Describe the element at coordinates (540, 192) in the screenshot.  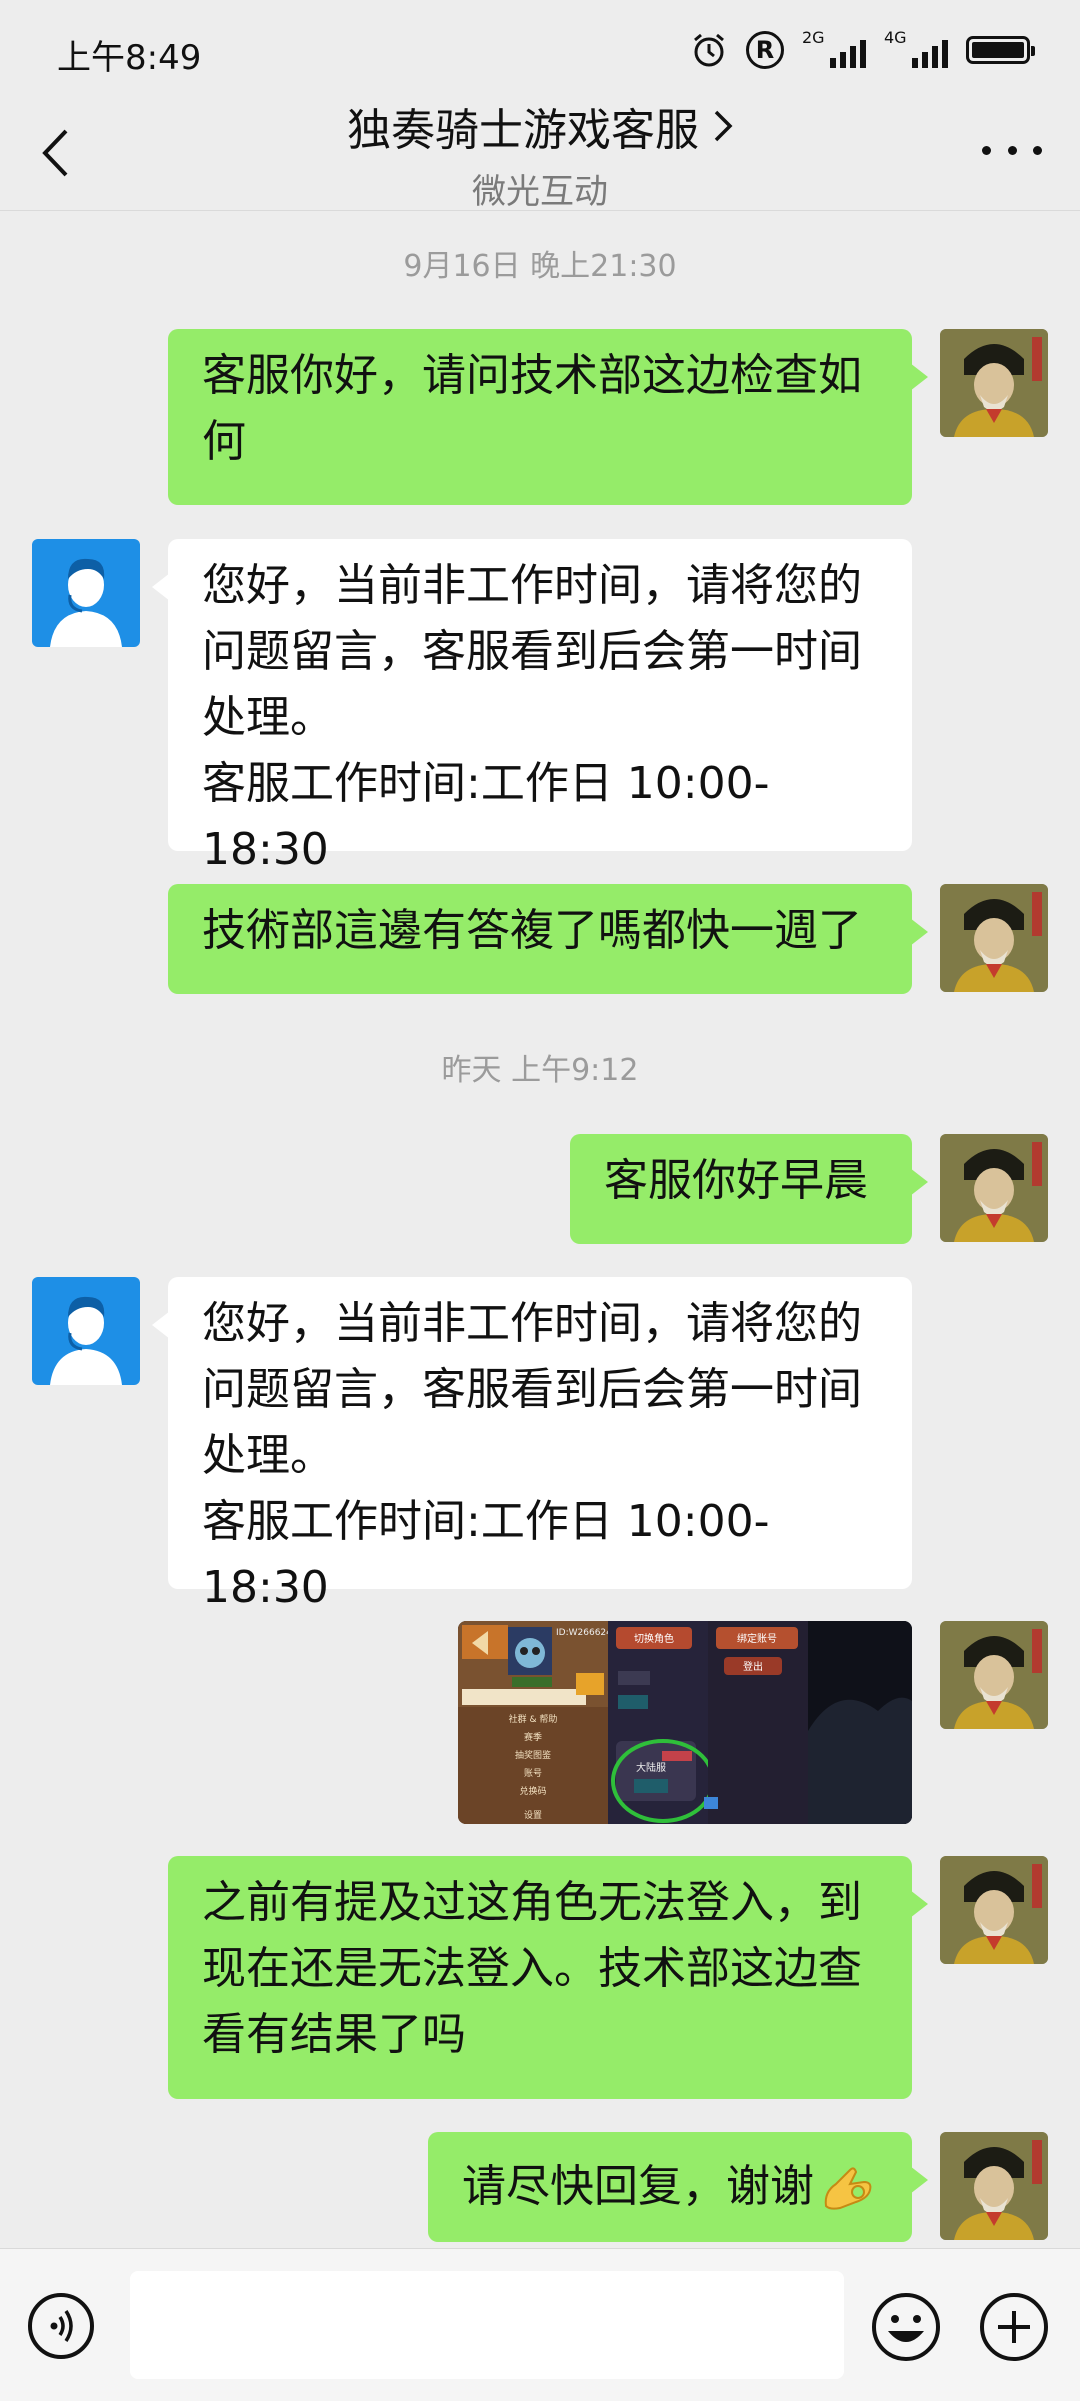
I see `chat-subtitle: 微光互动` at that location.